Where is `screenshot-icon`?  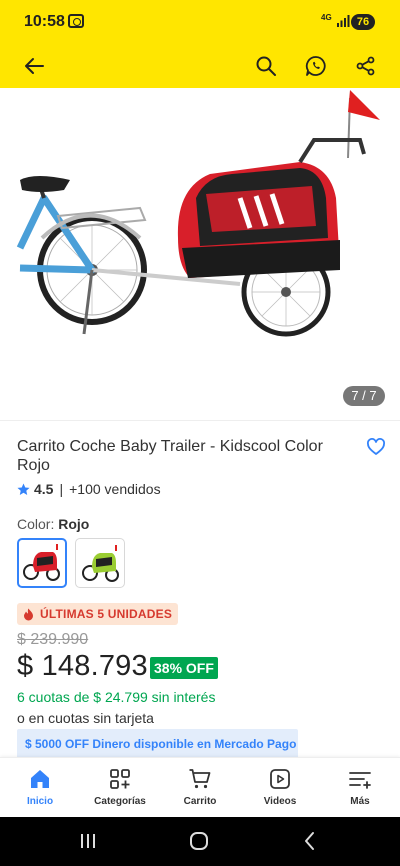
screenshot-icon is located at coordinates (76, 21).